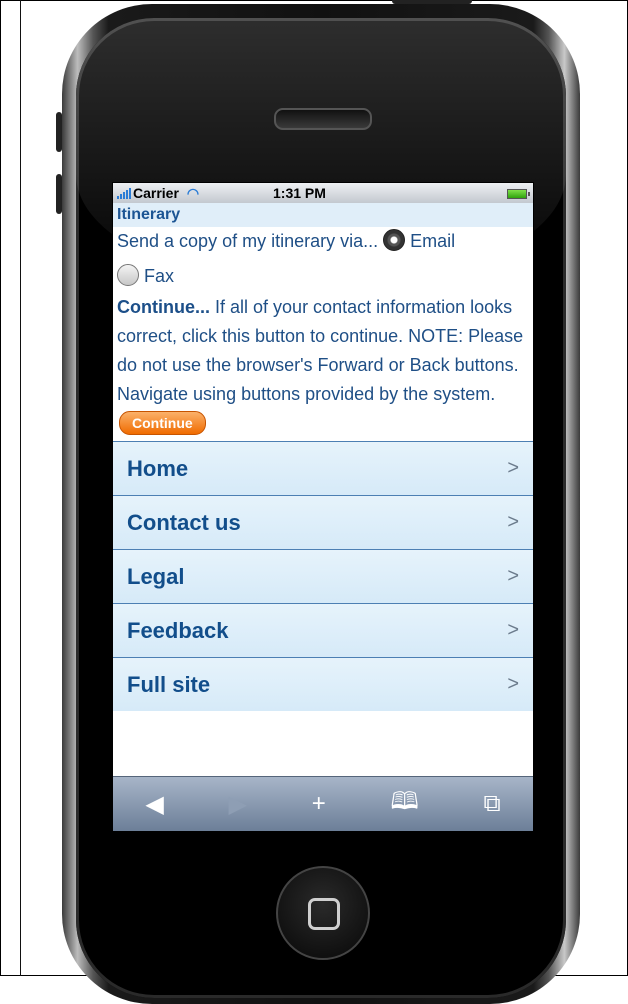 Image resolution: width=628 pixels, height=1004 pixels. I want to click on wifi-icon: ◠, so click(193, 192).